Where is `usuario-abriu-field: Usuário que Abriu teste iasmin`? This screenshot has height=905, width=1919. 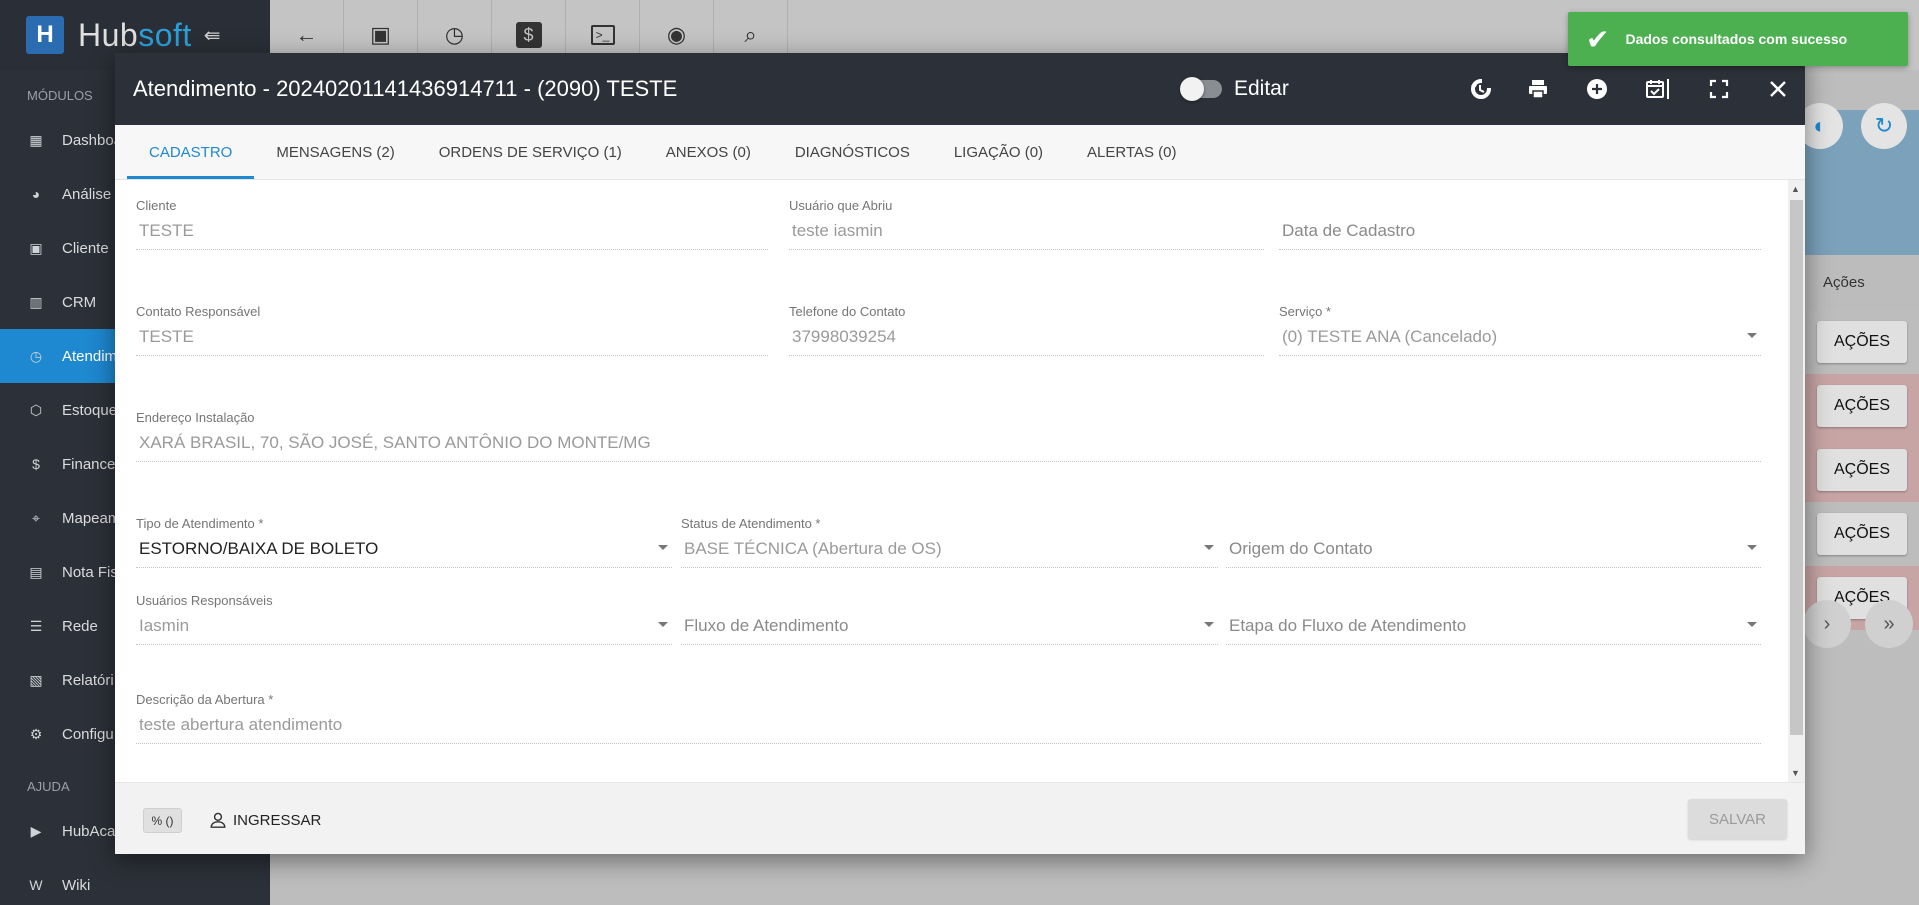 usuario-abriu-field: Usuário que Abriu teste iasmin is located at coordinates (1026, 224).